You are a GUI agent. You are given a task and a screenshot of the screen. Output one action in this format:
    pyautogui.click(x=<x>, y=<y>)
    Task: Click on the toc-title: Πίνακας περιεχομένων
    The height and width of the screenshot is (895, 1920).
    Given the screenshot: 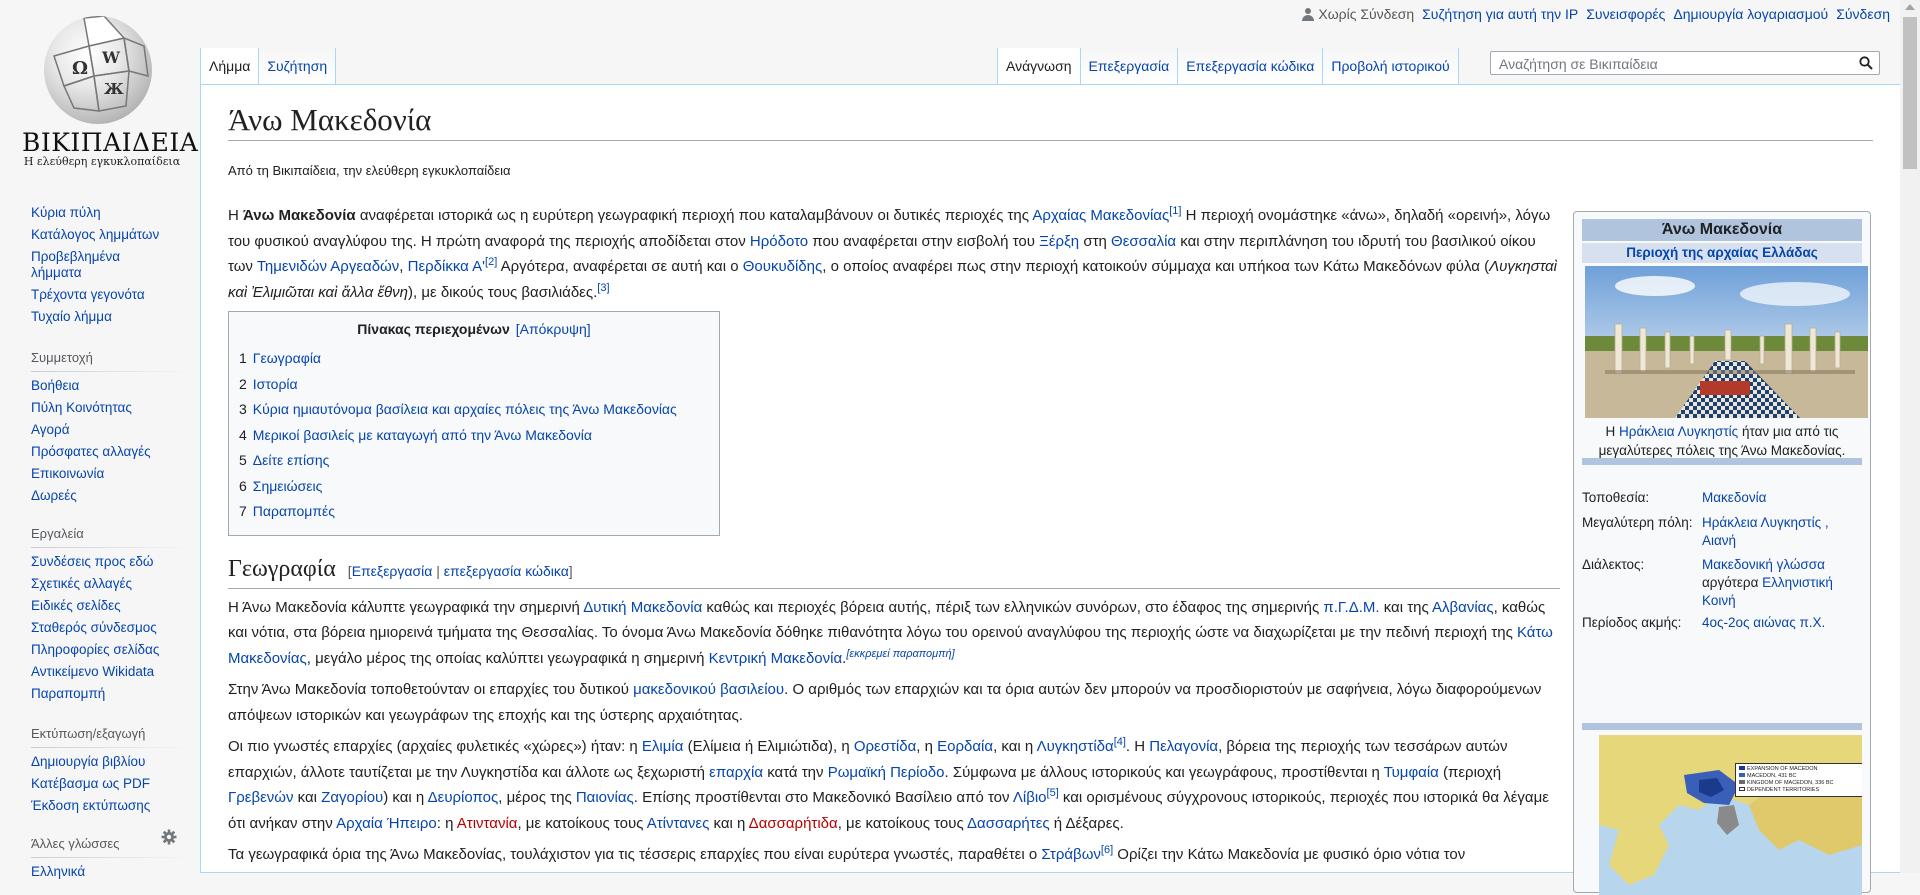 What is the action you would take?
    pyautogui.click(x=433, y=329)
    